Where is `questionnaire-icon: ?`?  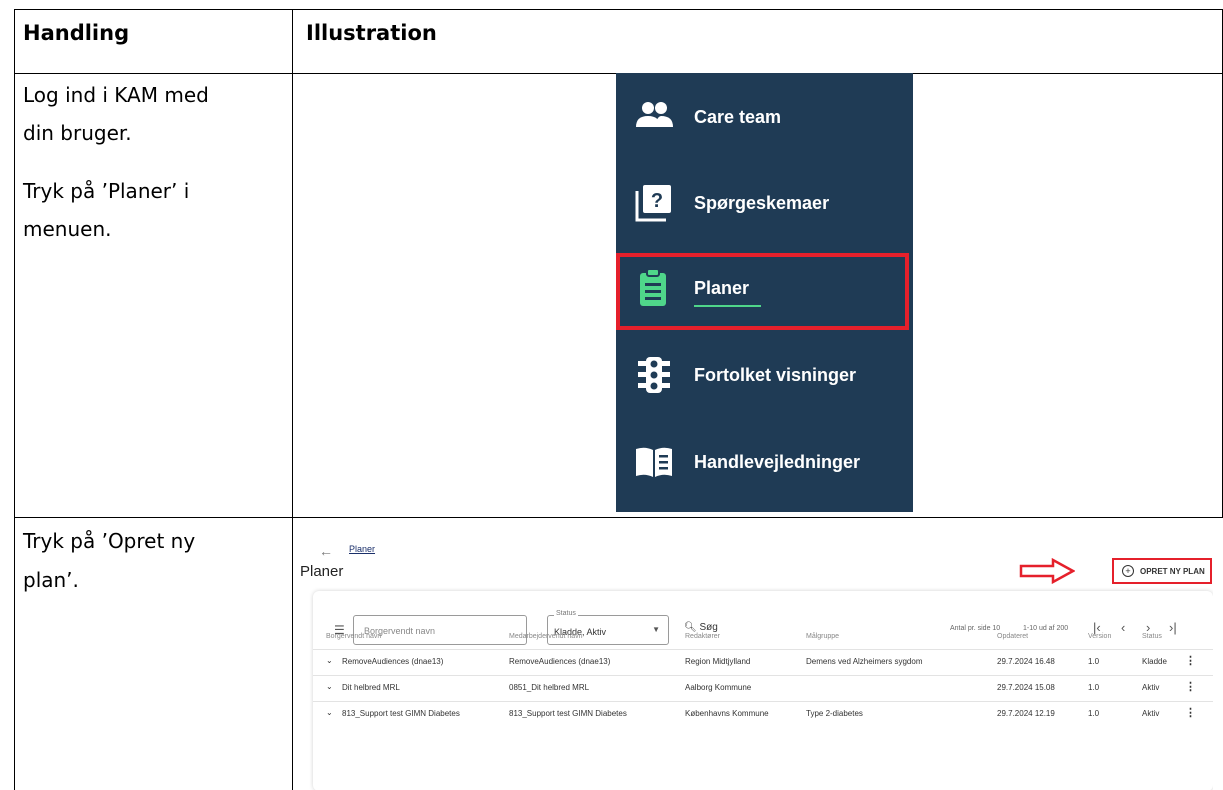
questionnaire-icon: ? is located at coordinates (653, 203).